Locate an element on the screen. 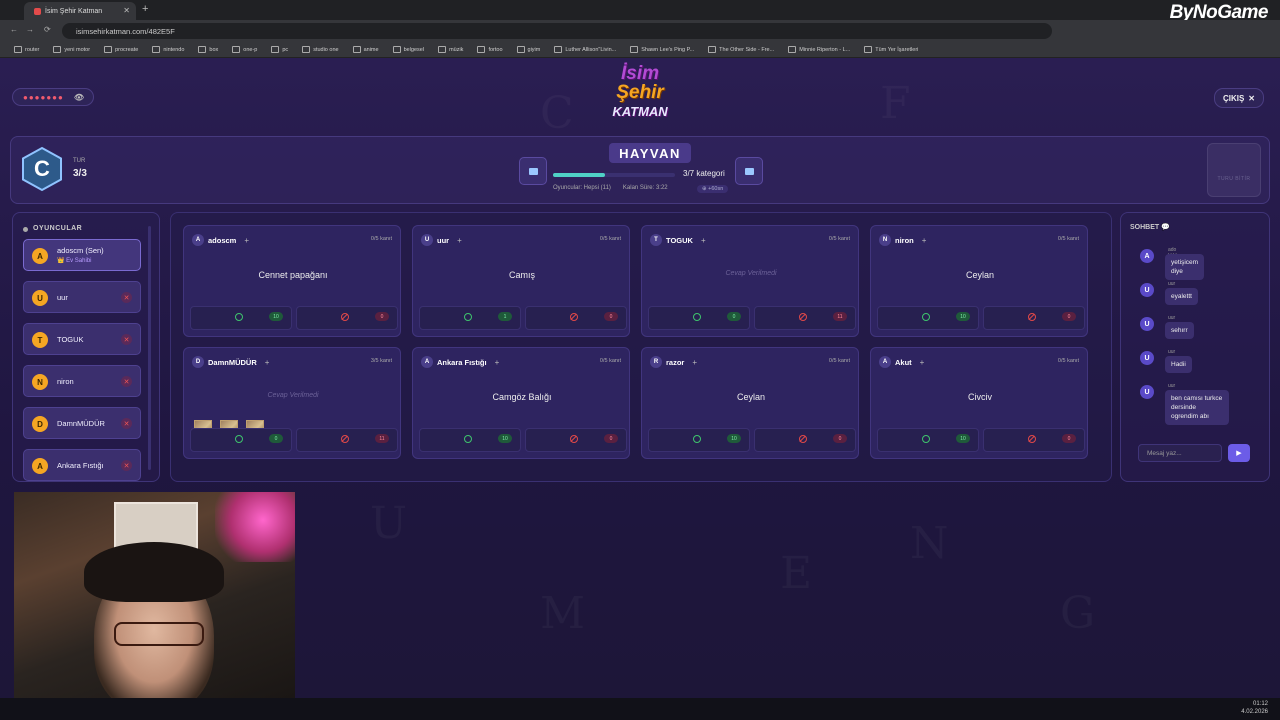 The image size is (1280, 720). eye-icon: 👁 is located at coordinates (79, 97).